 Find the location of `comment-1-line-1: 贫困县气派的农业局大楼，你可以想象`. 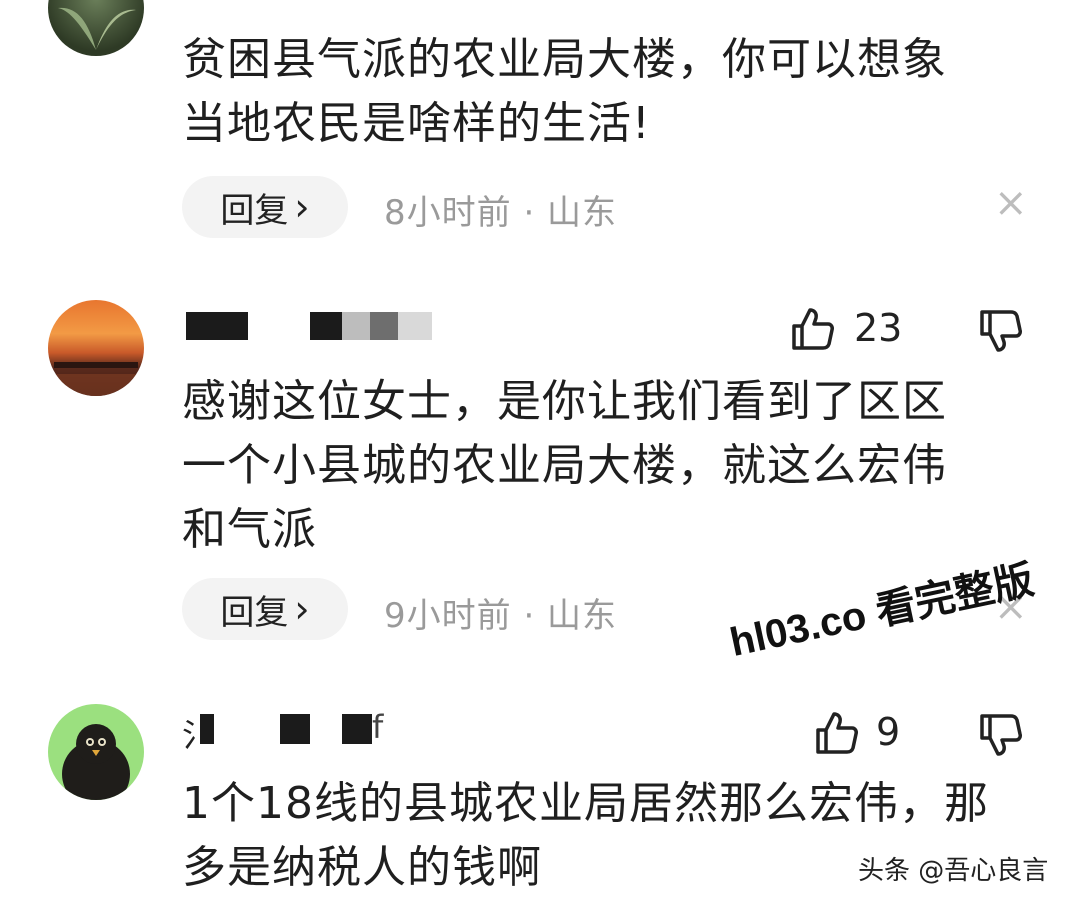

comment-1-line-1: 贫困县气派的农业局大楼，你可以想象 is located at coordinates (564, 59).